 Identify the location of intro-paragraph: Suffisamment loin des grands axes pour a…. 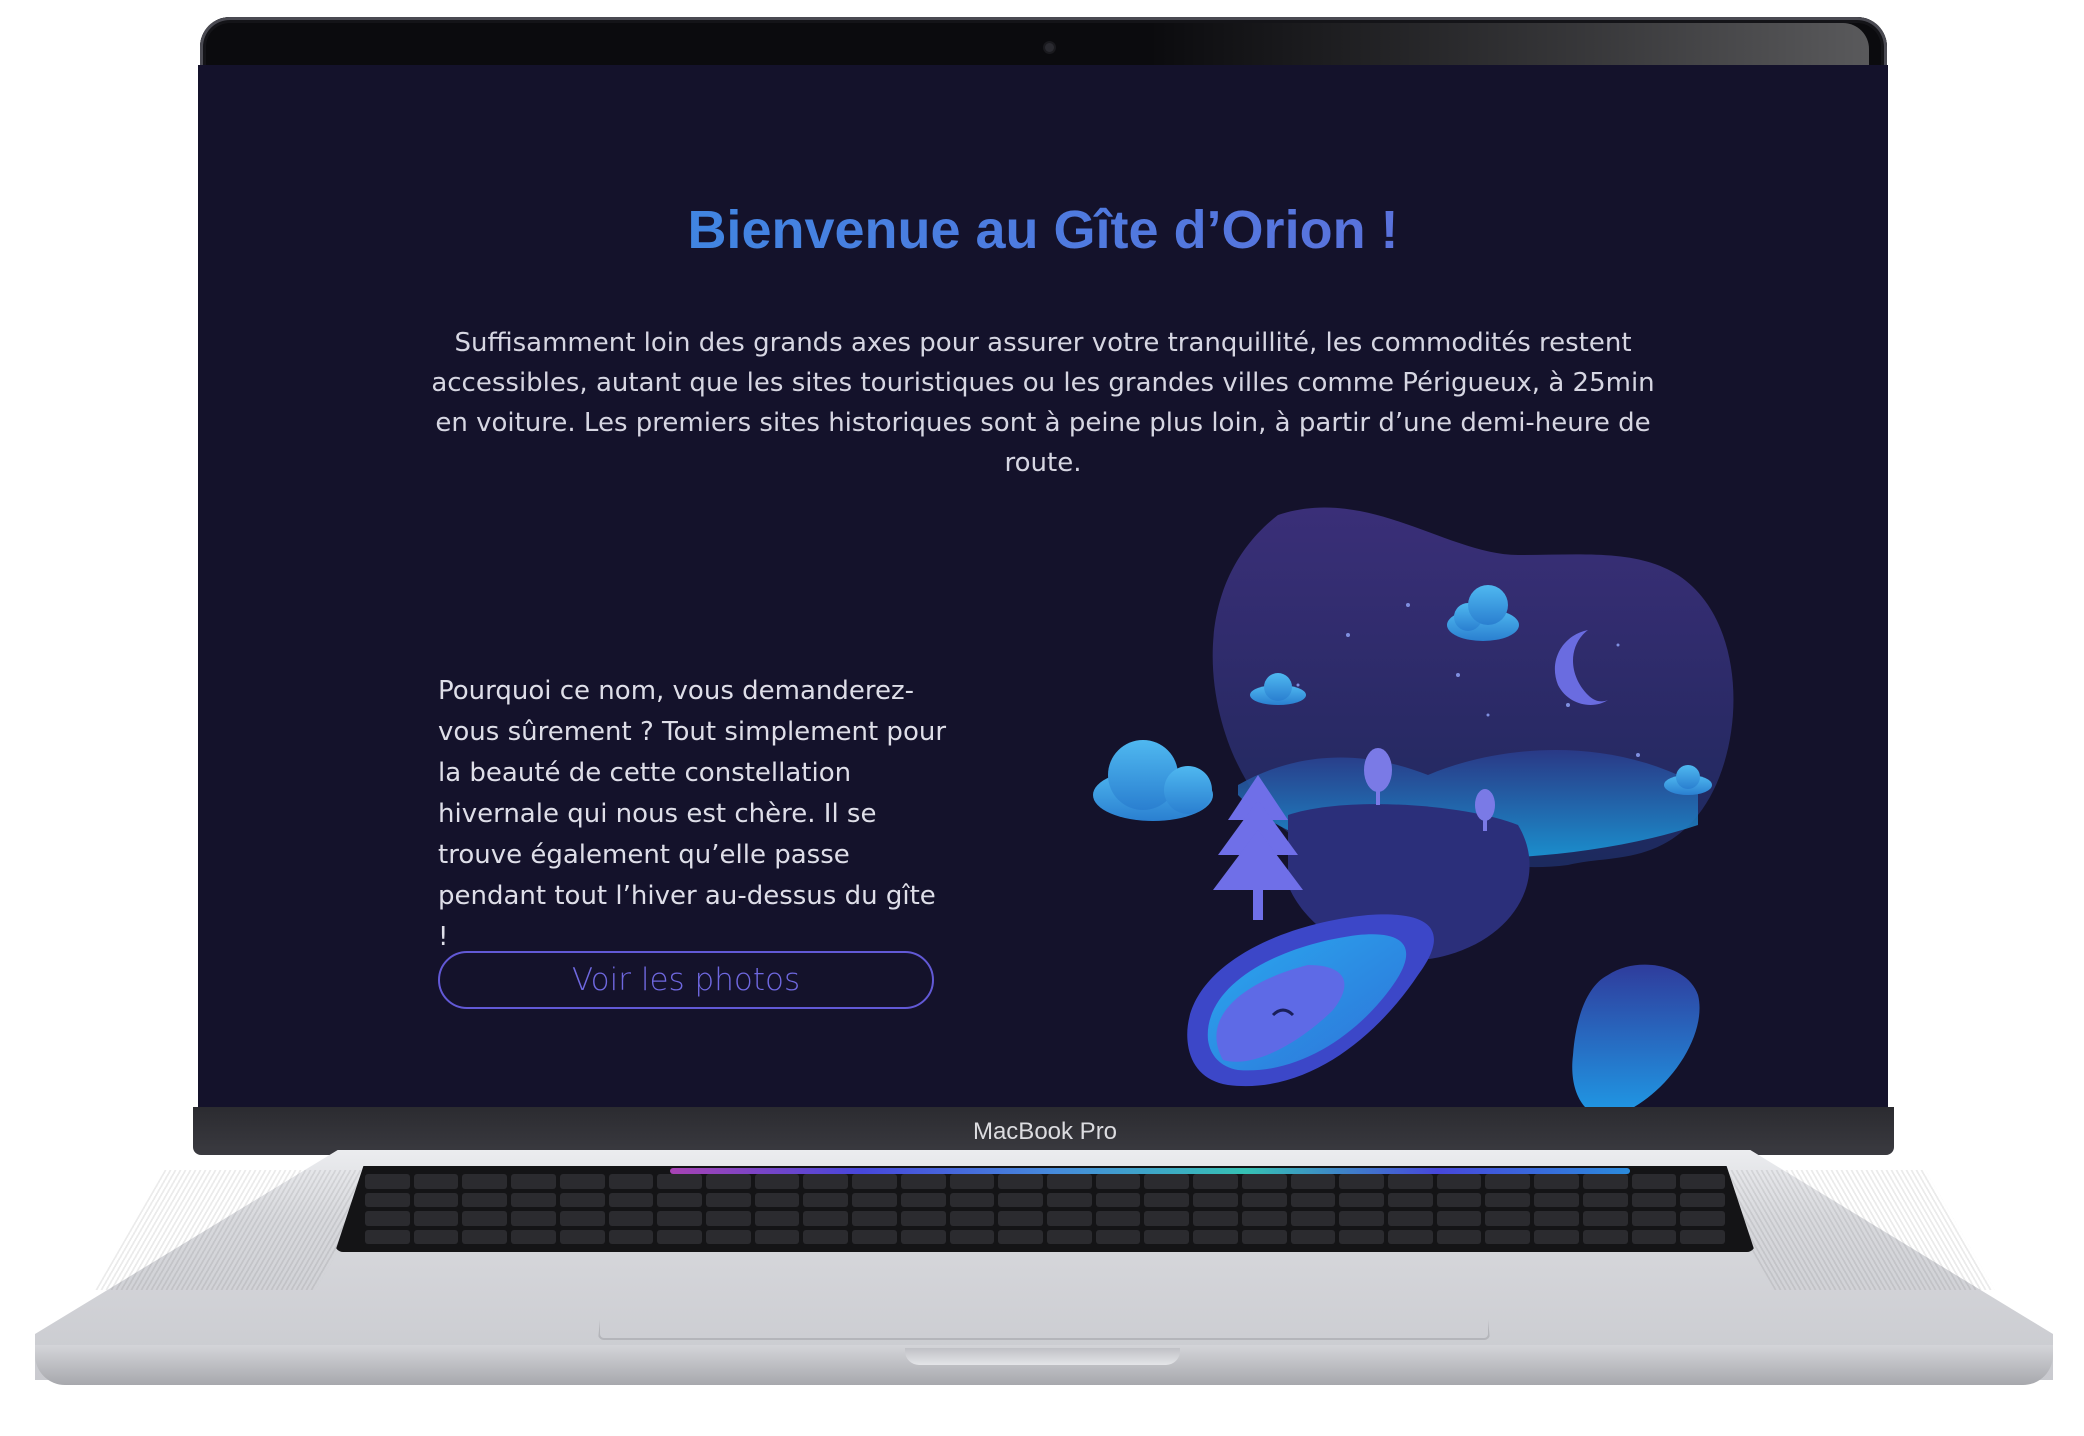
(1043, 403).